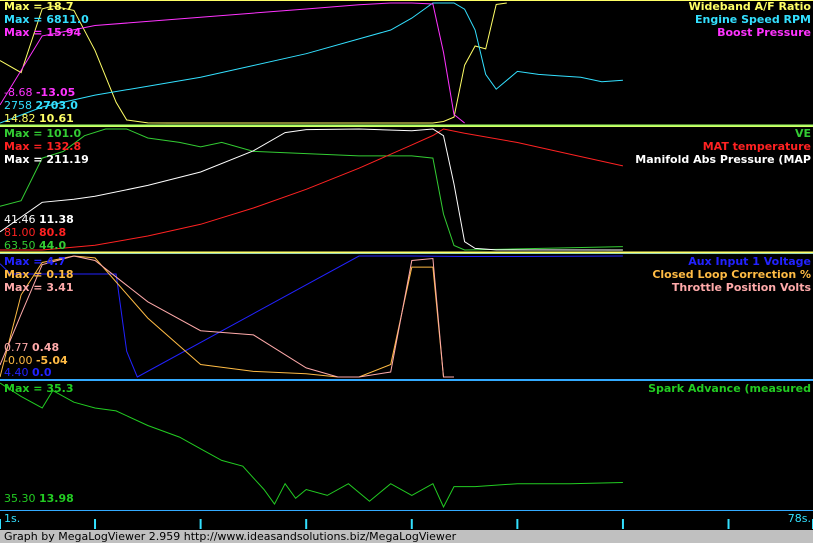 Image resolution: width=813 pixels, height=543 pixels. Describe the element at coordinates (39, 274) in the screenshot. I see `p3-series2-max: Max = 0.18` at that location.